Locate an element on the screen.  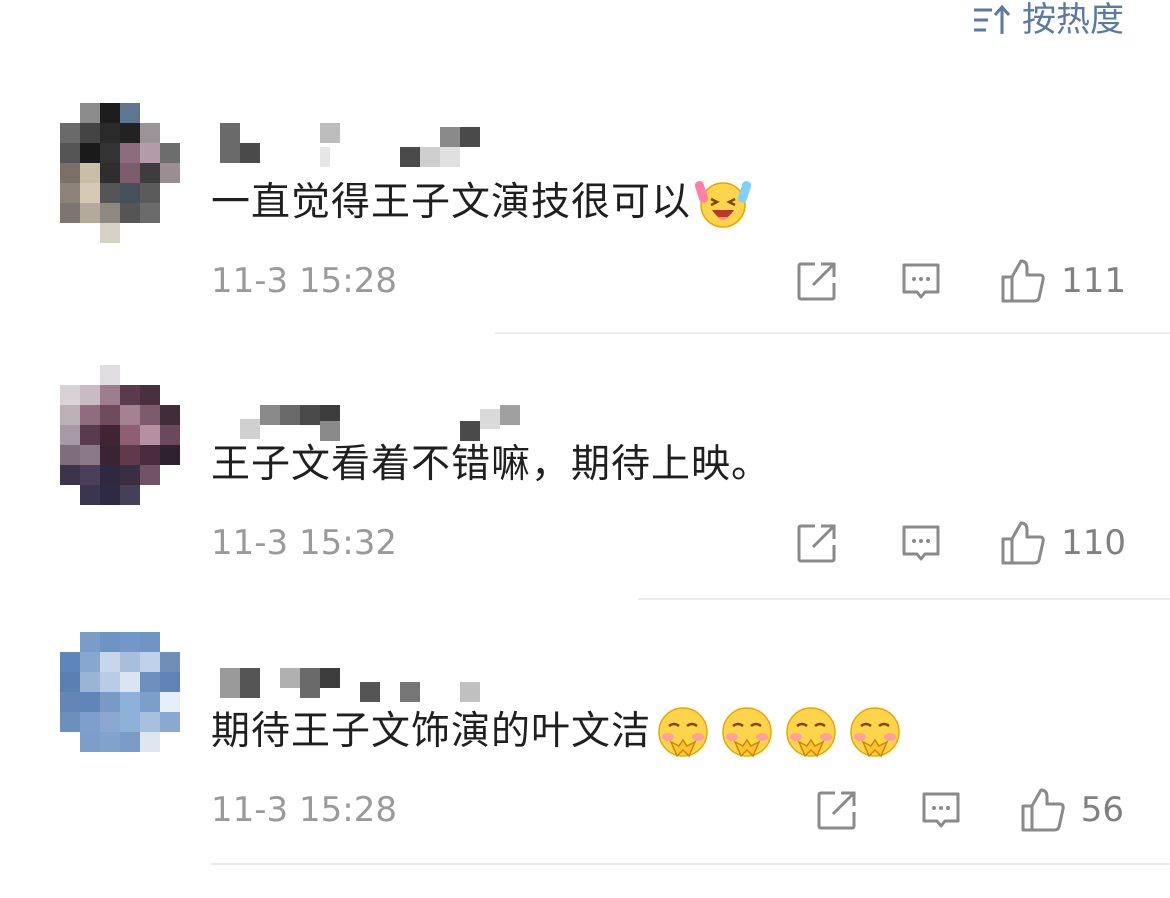
like-count: 56 is located at coordinates (1102, 810).